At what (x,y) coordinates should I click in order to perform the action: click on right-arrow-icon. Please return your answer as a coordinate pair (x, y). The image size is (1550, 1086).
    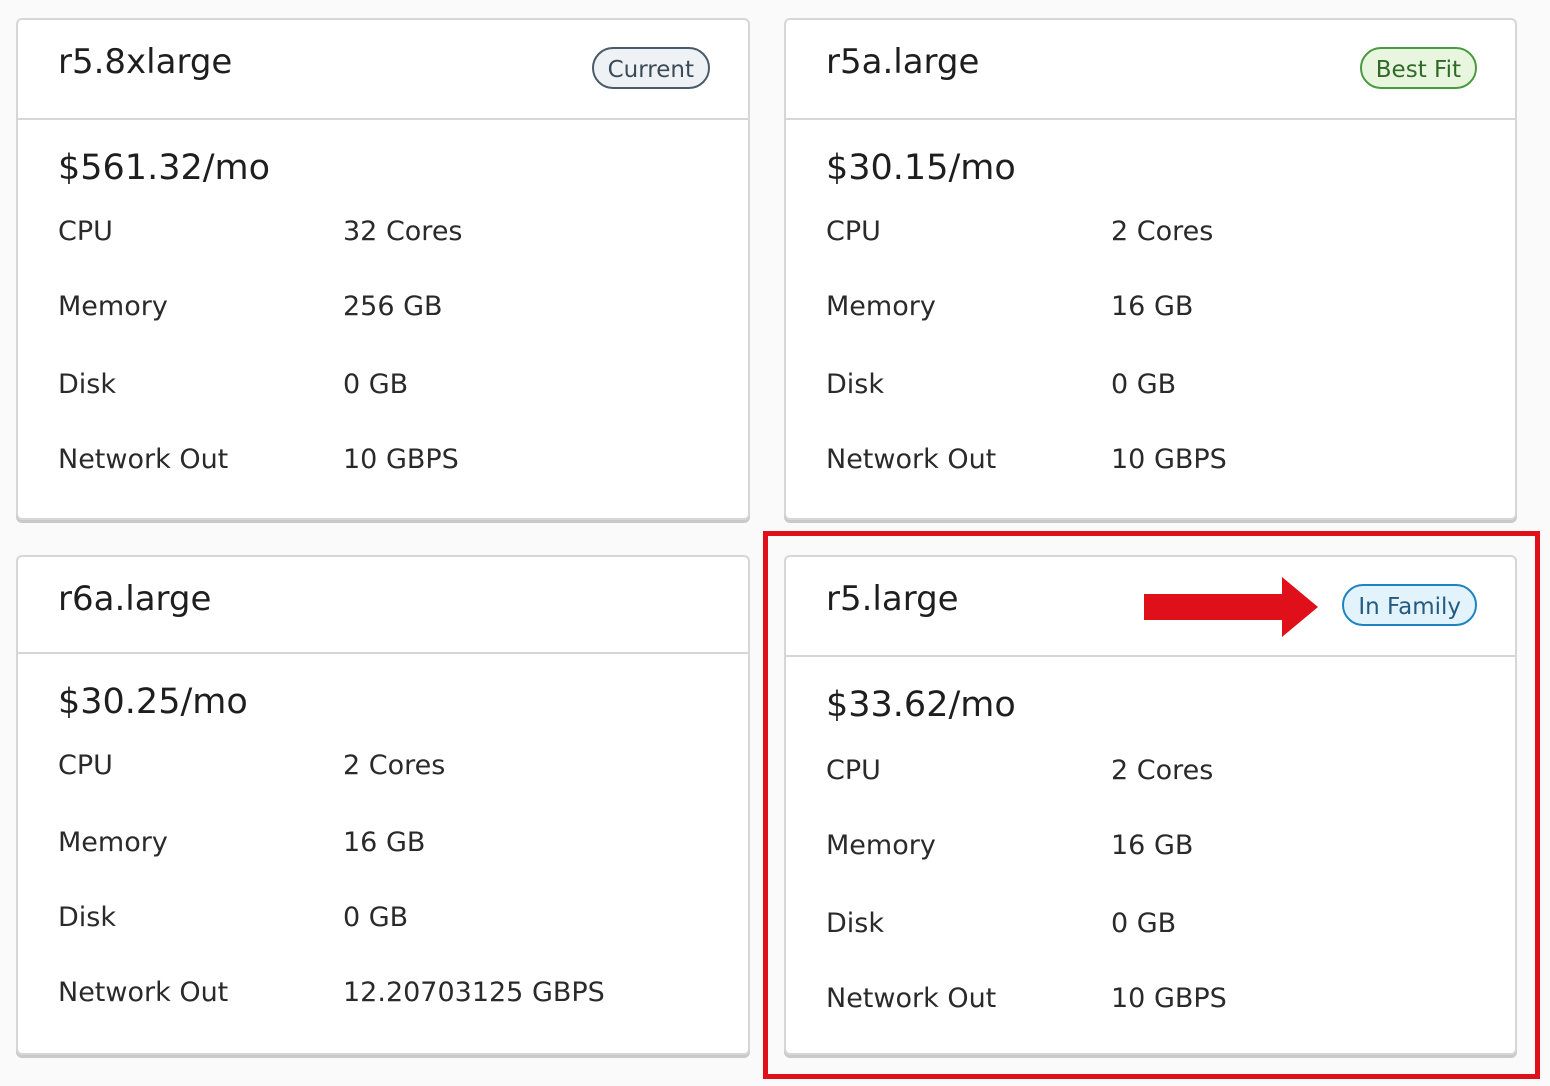
    Looking at the image, I should click on (1231, 607).